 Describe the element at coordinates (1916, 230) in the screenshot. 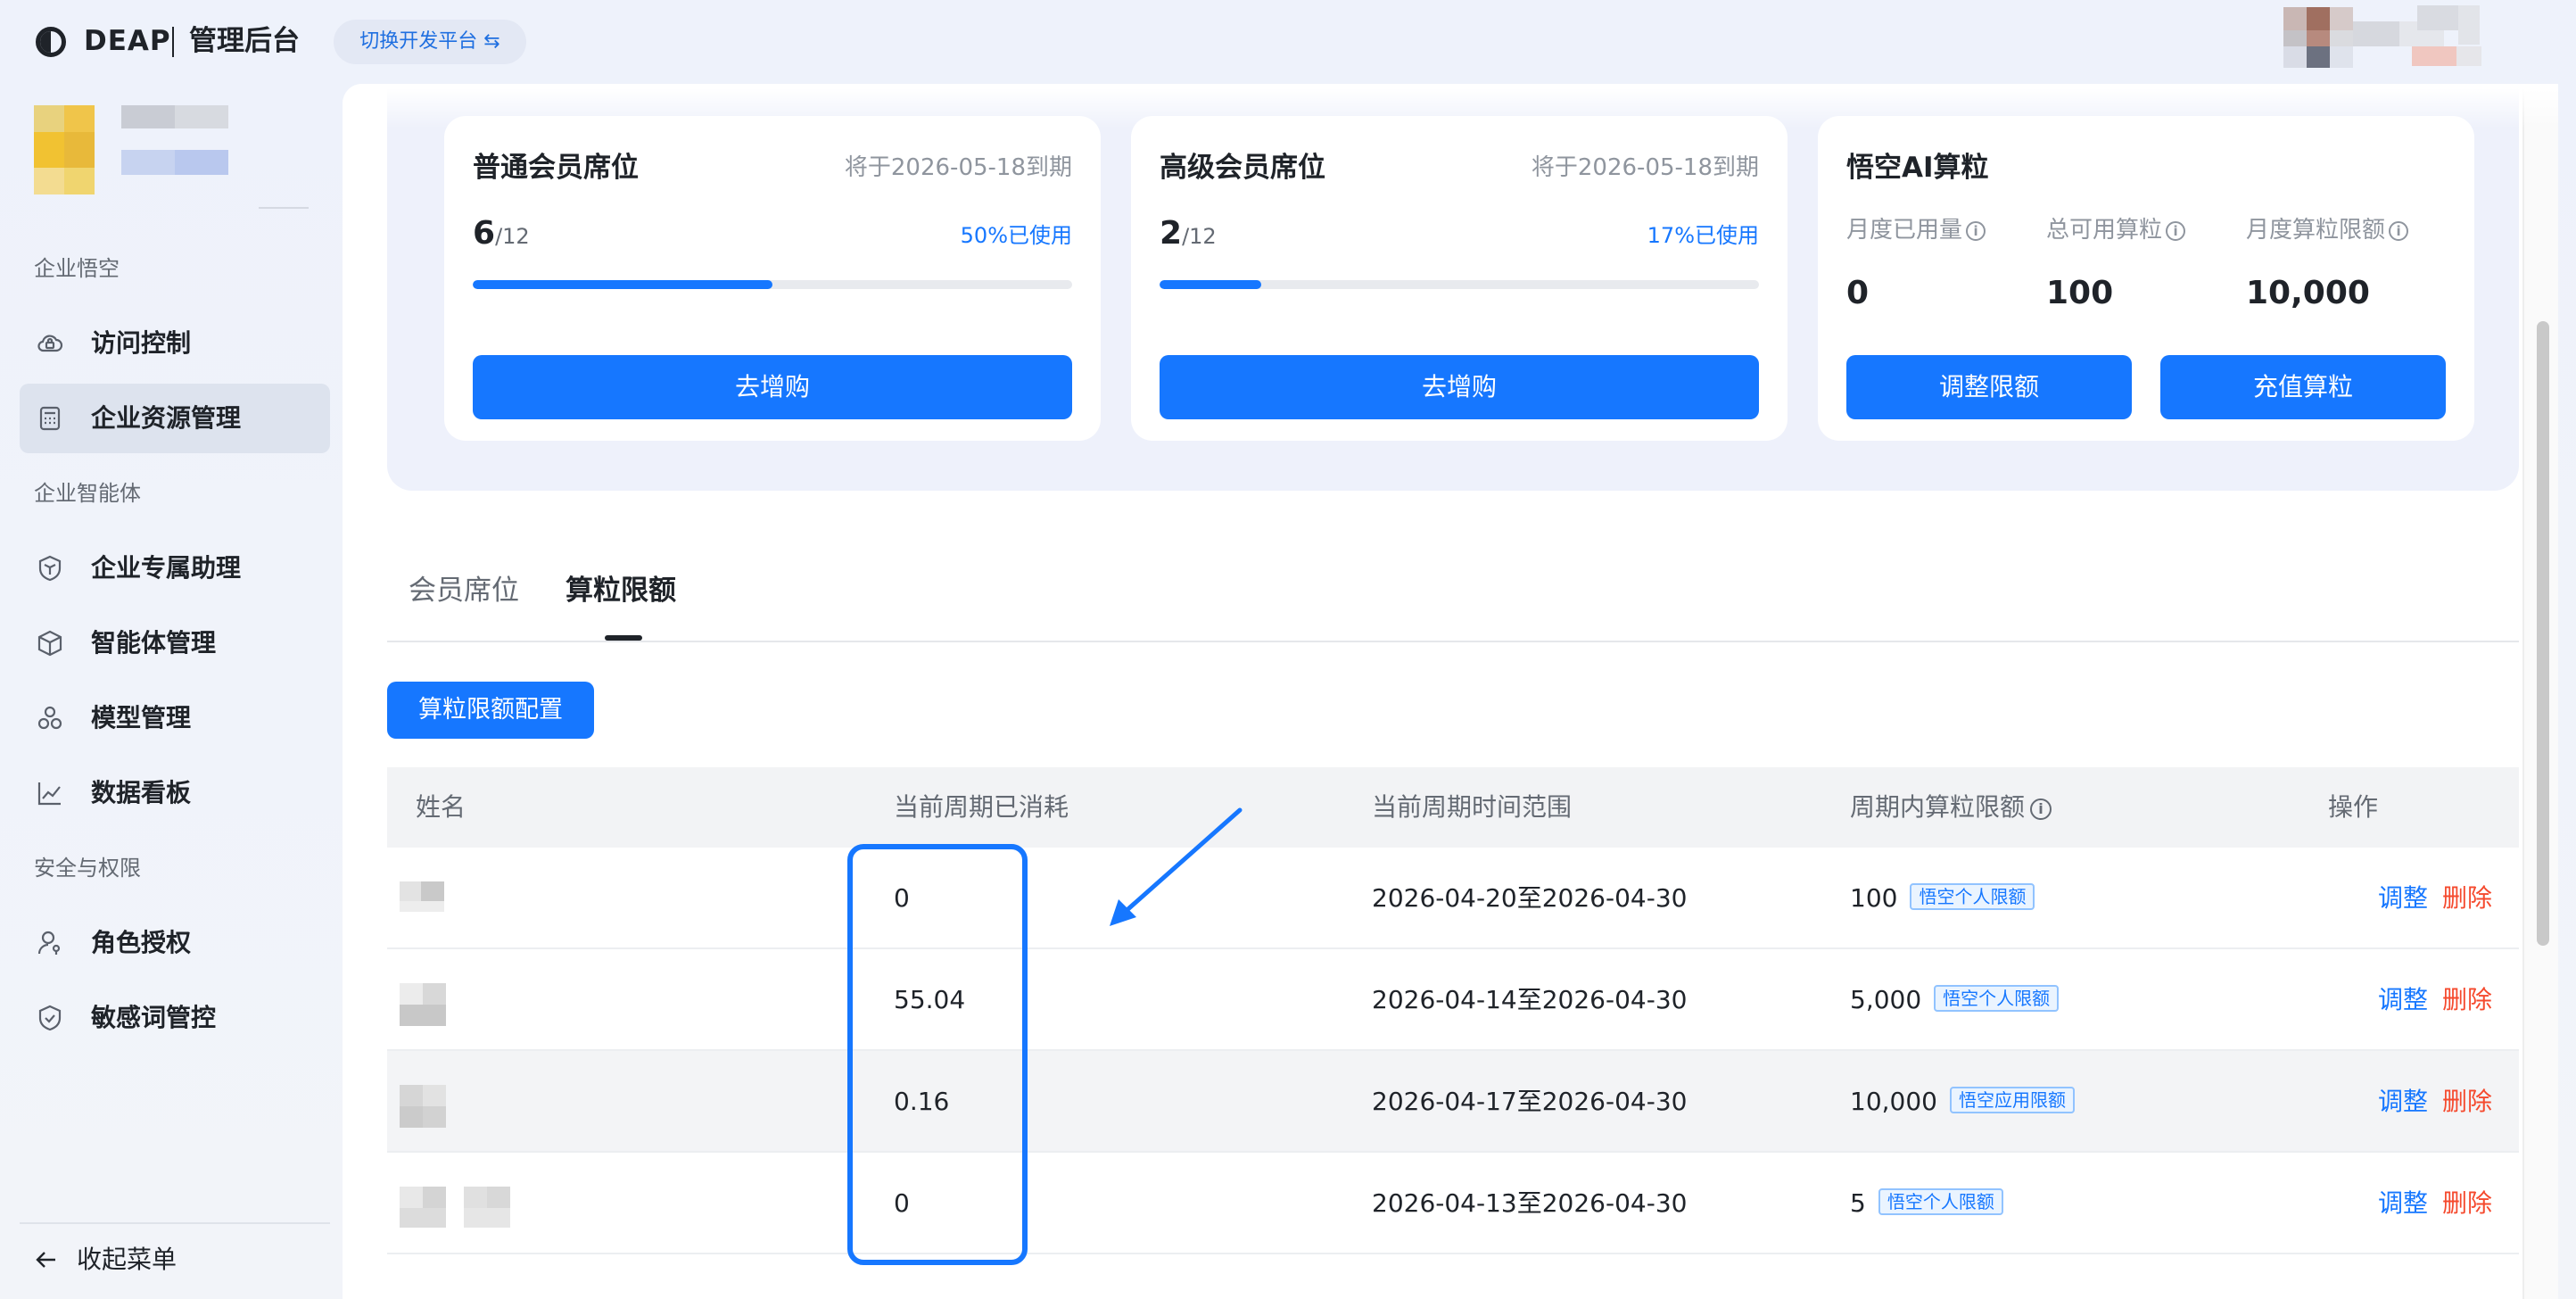

I see `monthly-used-label: 月度已用量 i` at that location.